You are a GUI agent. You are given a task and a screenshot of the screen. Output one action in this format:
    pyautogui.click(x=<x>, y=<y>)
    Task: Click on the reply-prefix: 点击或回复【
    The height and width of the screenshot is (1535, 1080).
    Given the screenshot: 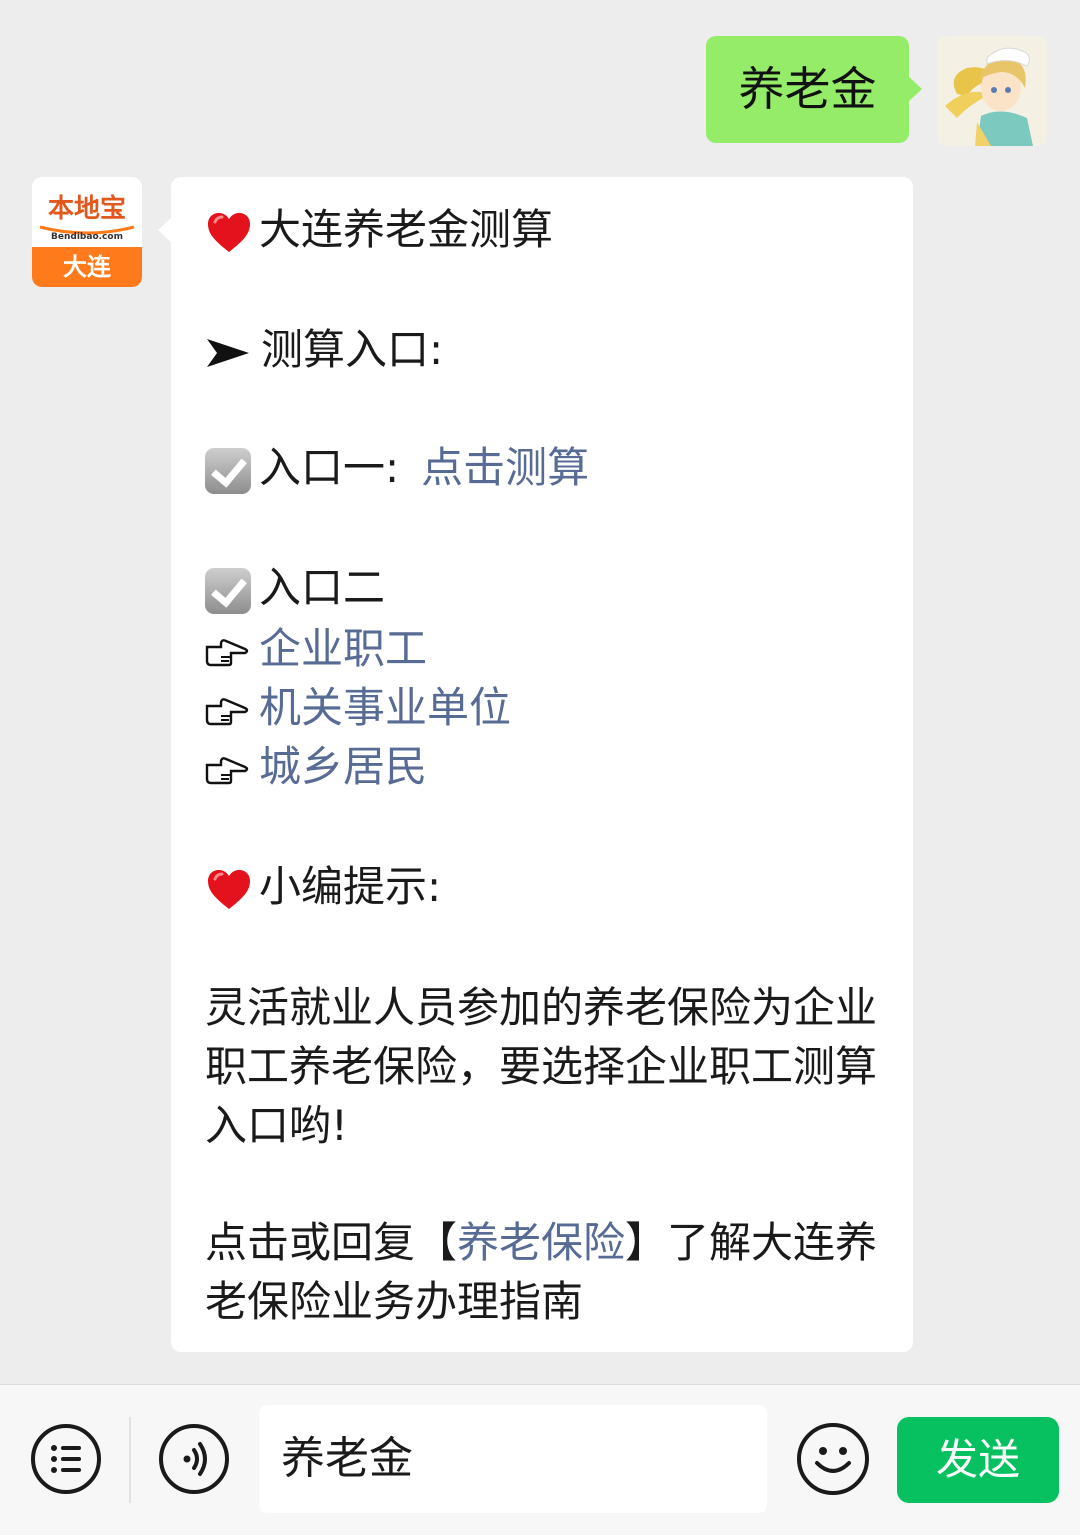 What is the action you would take?
    pyautogui.click(x=331, y=1242)
    